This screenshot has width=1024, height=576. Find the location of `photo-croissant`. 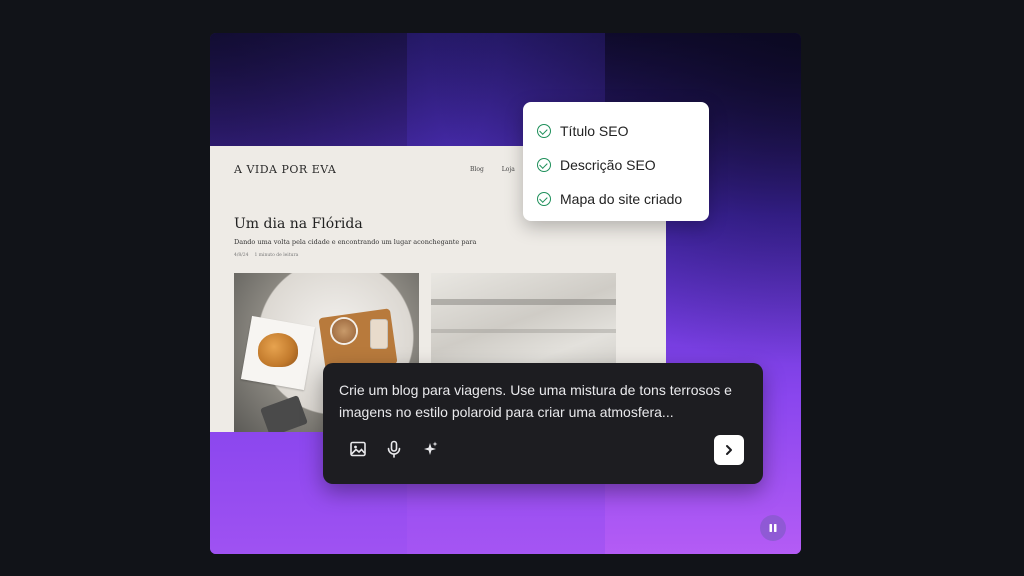

photo-croissant is located at coordinates (278, 350).